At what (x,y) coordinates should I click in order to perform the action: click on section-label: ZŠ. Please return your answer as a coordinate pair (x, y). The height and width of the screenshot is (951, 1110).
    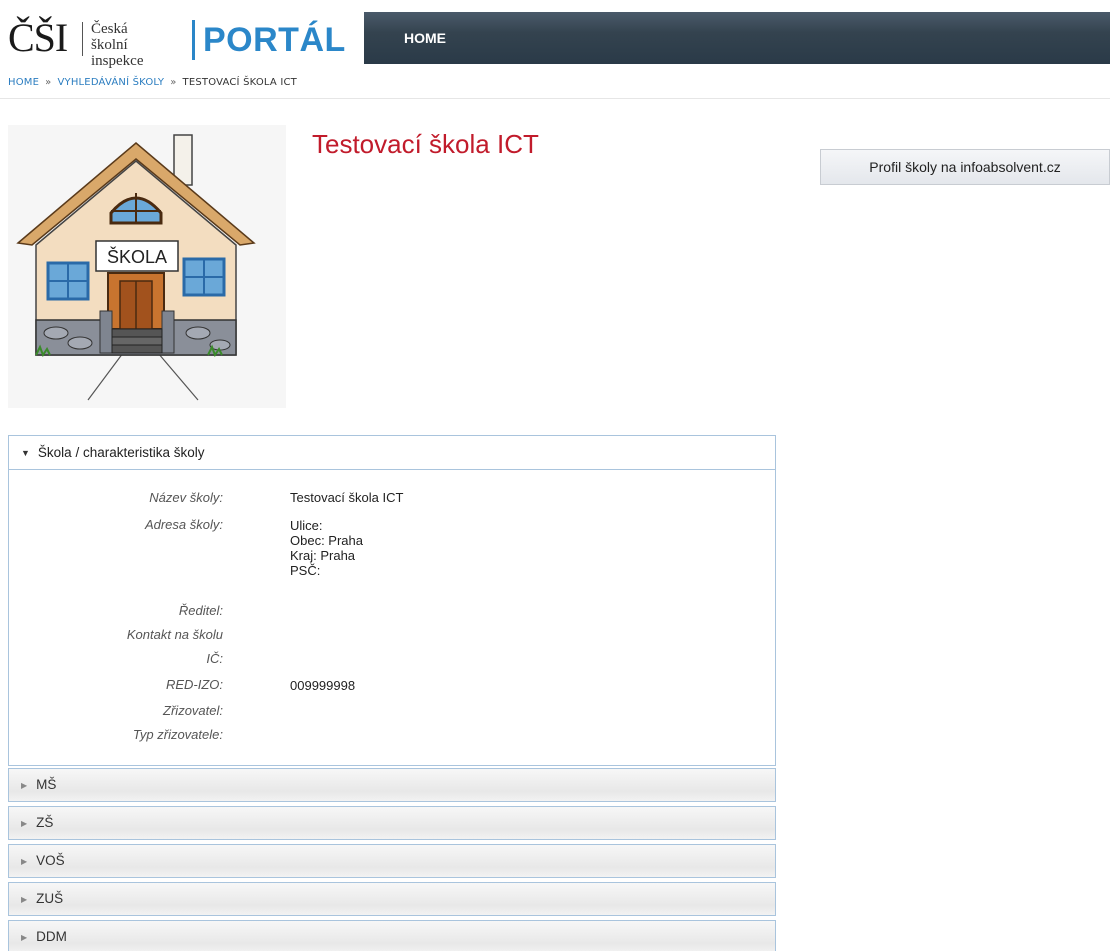
    Looking at the image, I should click on (45, 822).